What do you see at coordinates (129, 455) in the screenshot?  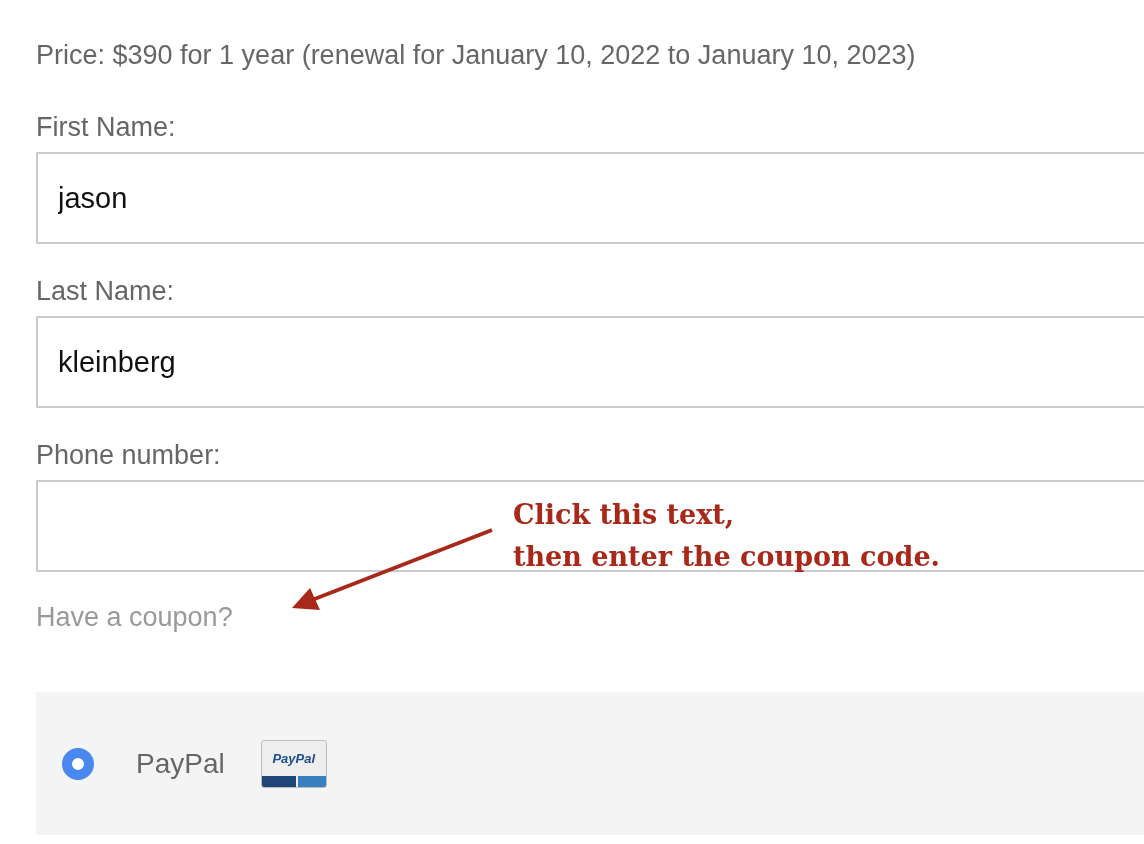 I see `field-label: Phone number:` at bounding box center [129, 455].